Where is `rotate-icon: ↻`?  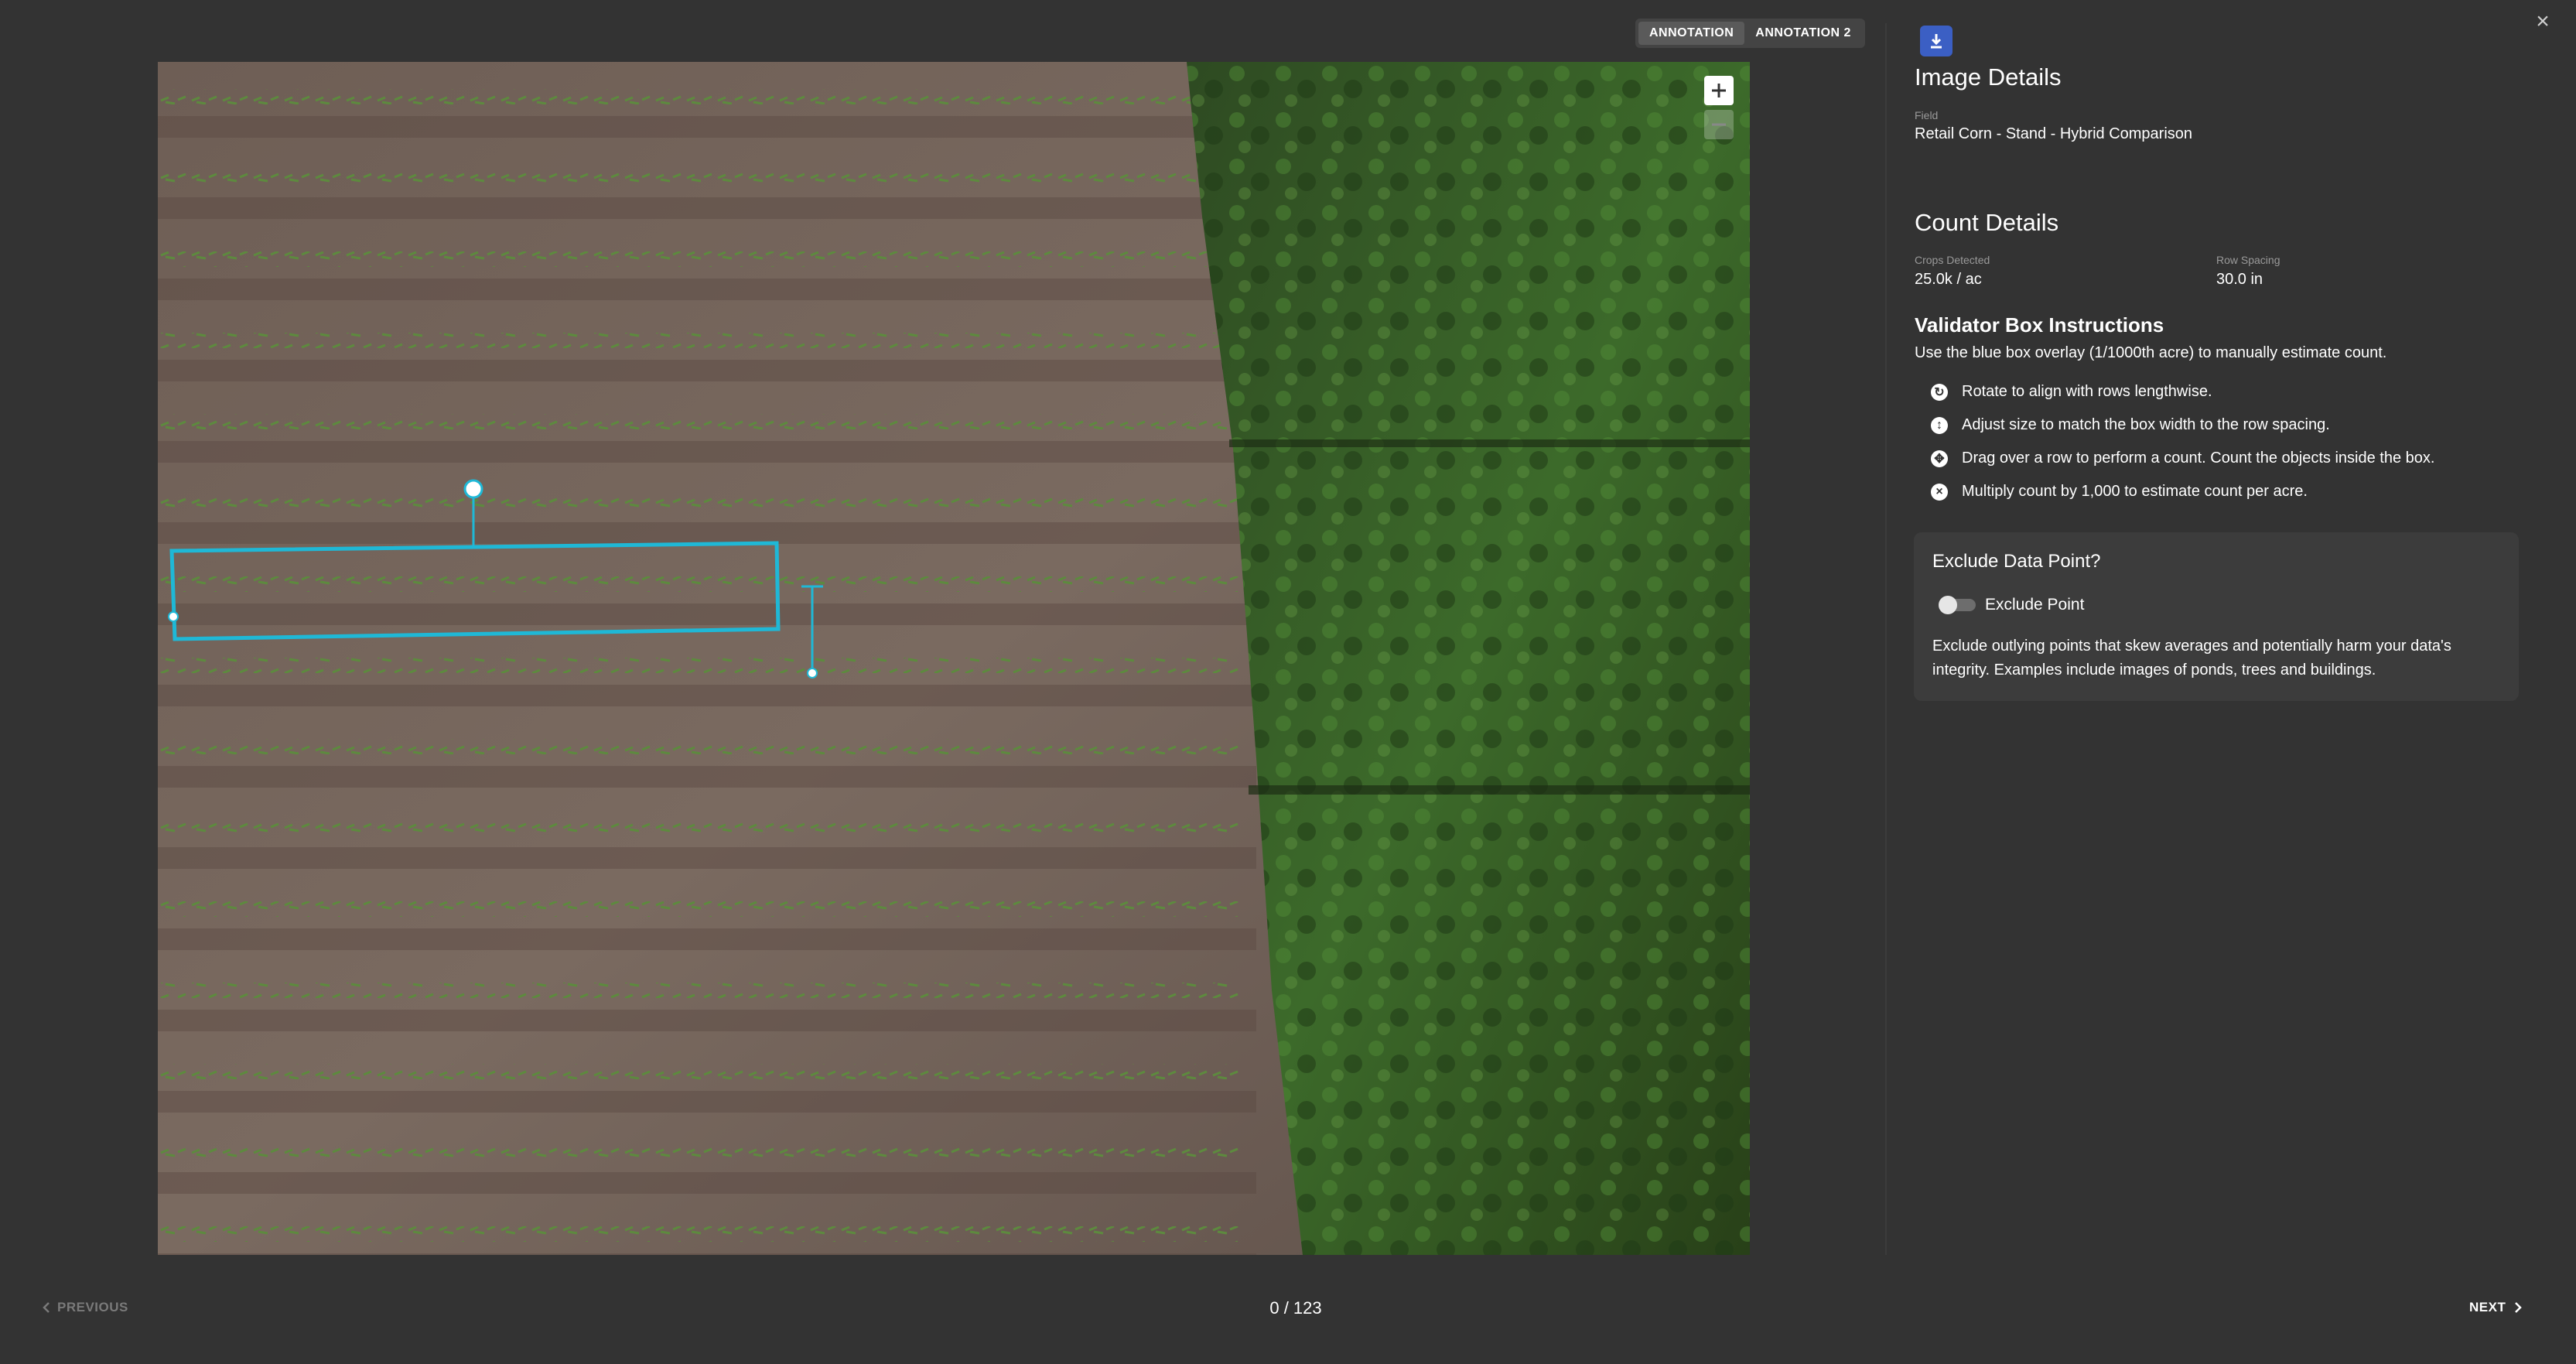 rotate-icon: ↻ is located at coordinates (1939, 392).